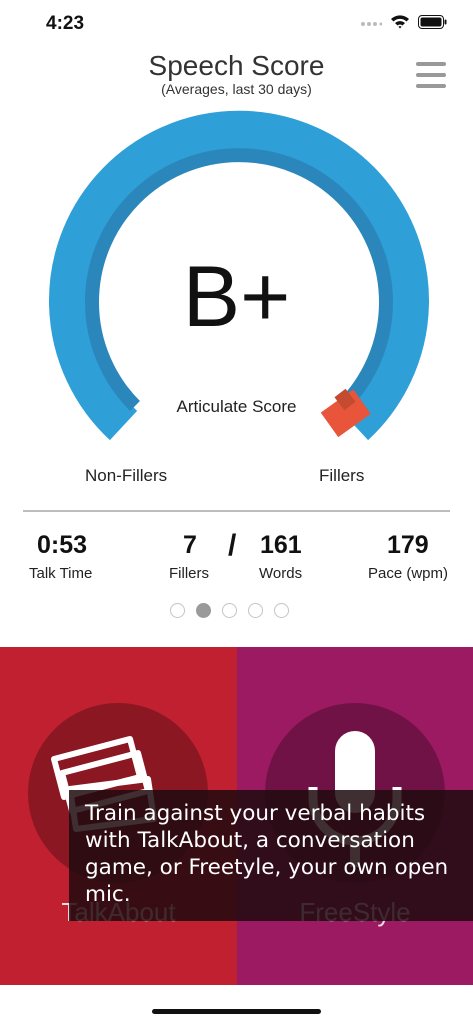 This screenshot has height=1024, width=473. Describe the element at coordinates (408, 573) in the screenshot. I see `pace-label: Pace (wpm)` at that location.